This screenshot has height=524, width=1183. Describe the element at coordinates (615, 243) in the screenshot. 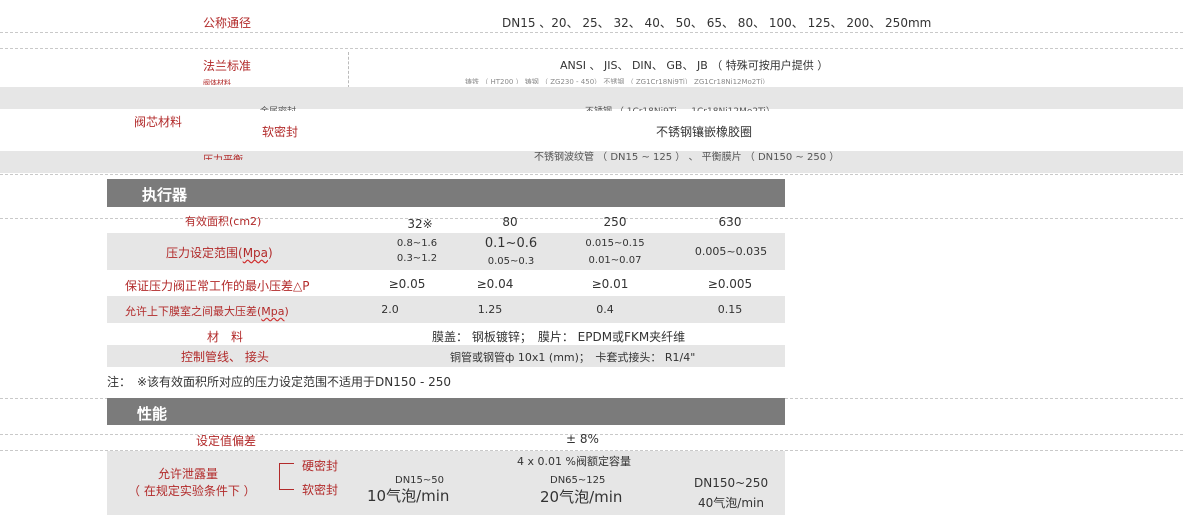

I see `range-value: 0.015~0.15` at that location.